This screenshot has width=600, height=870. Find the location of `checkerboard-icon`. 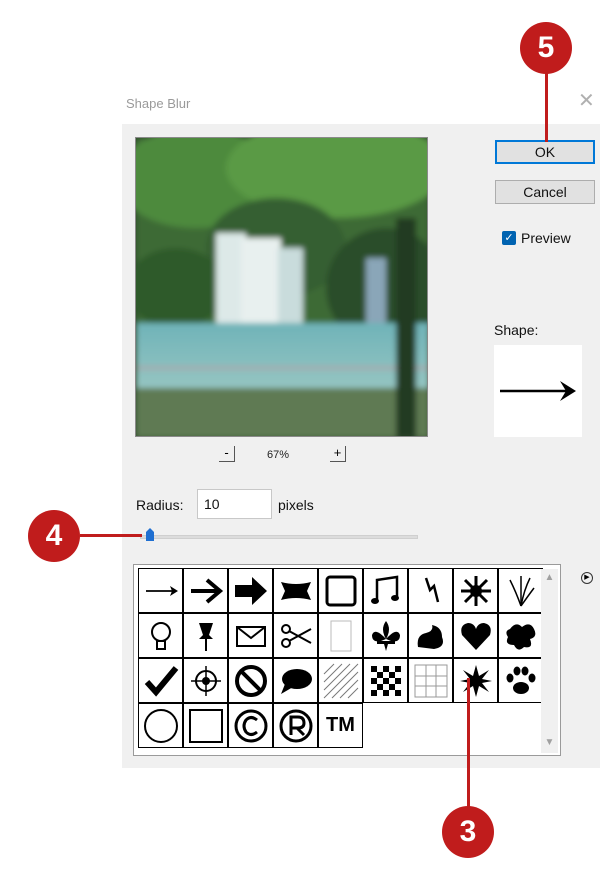

checkerboard-icon is located at coordinates (385, 680).